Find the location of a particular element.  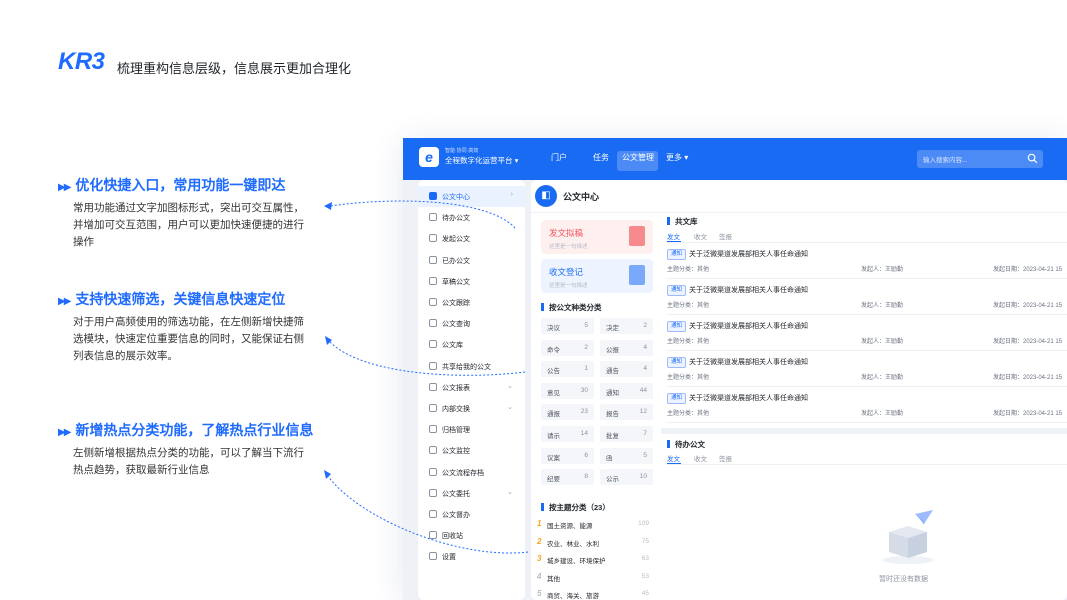

annotation-arrows is located at coordinates (426, 377).